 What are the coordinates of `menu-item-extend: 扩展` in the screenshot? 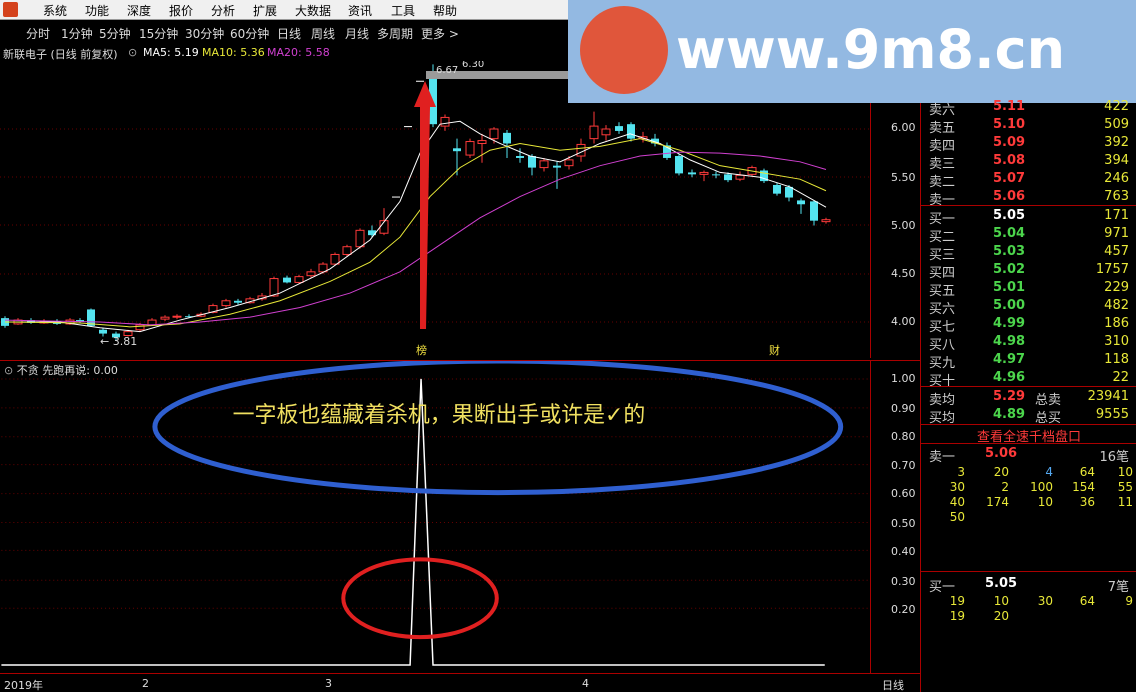 It's located at (265, 10).